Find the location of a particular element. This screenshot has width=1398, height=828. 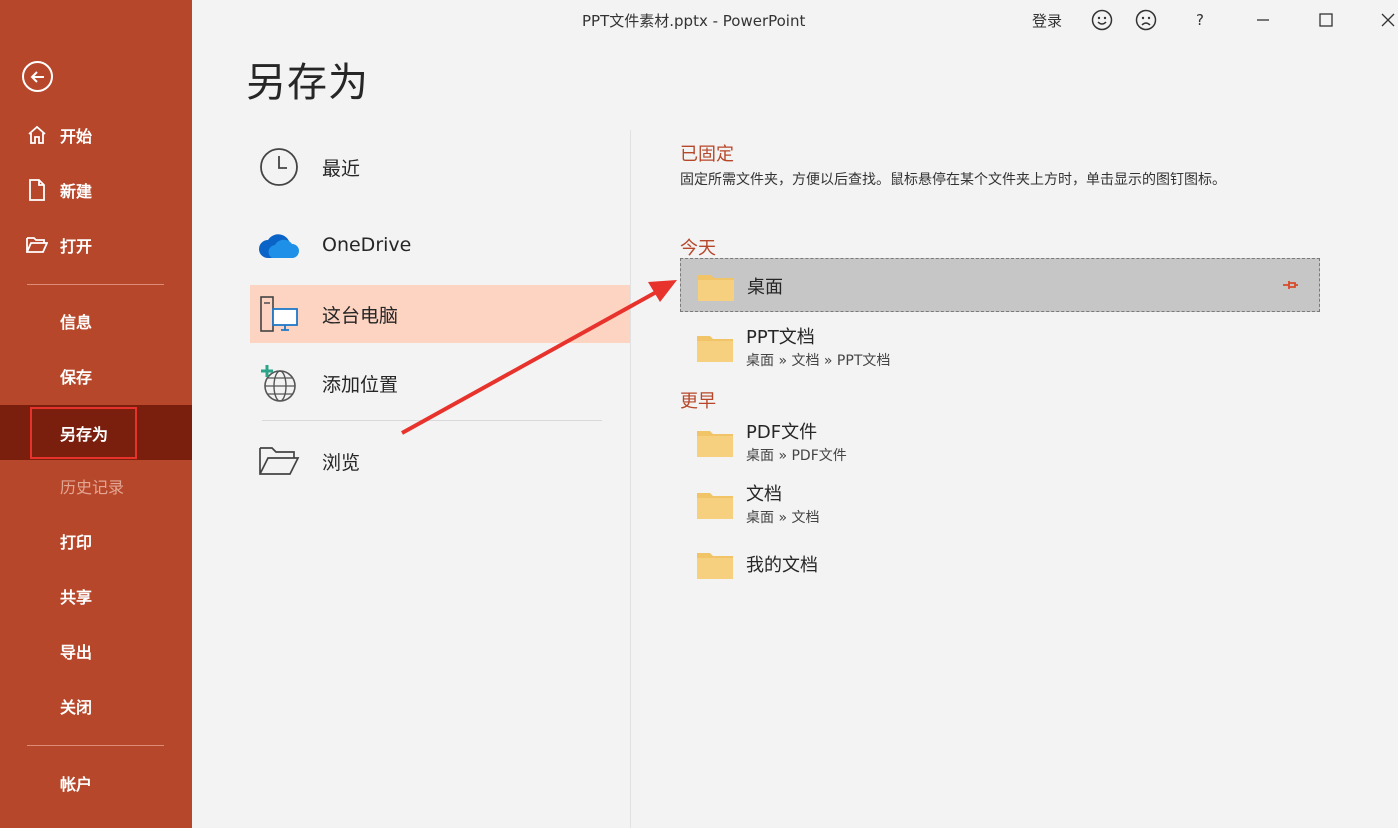

panel-separator is located at coordinates (630, 479).